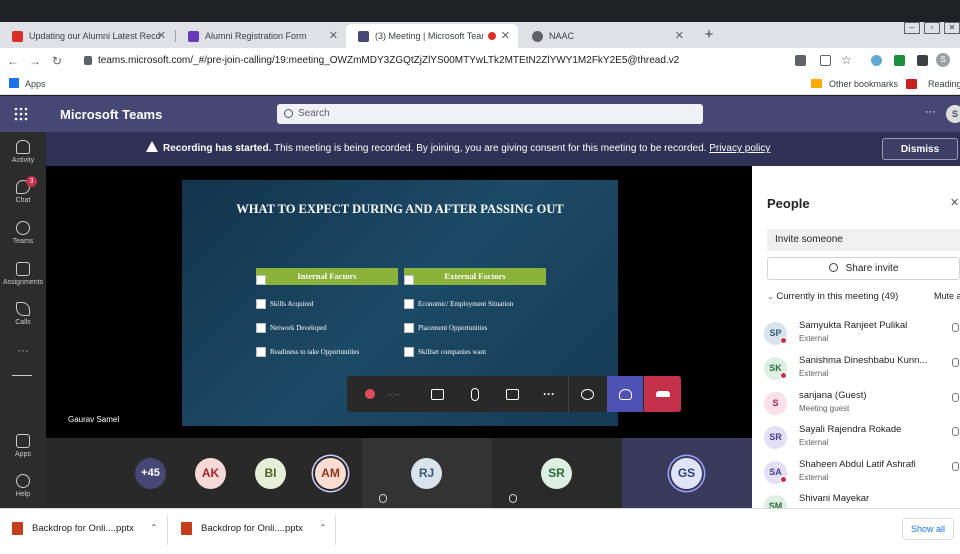  I want to click on maximize-icon: ▫, so click(932, 28).